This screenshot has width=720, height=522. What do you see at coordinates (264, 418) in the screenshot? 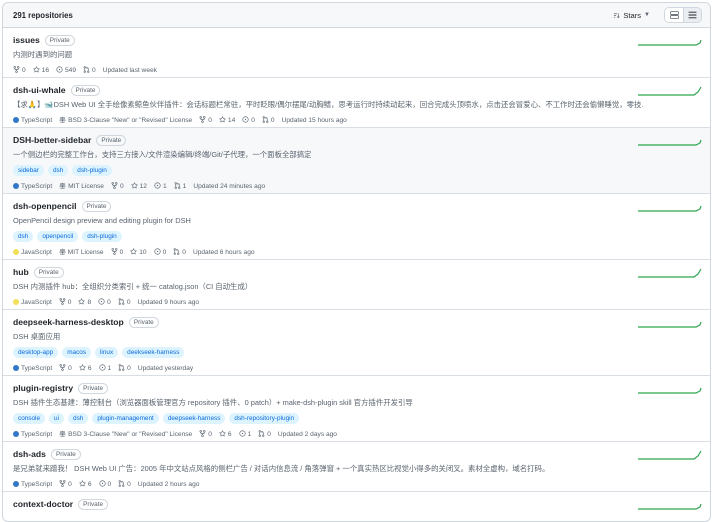
I see `topic-tag: dsh-repository-plugin` at bounding box center [264, 418].